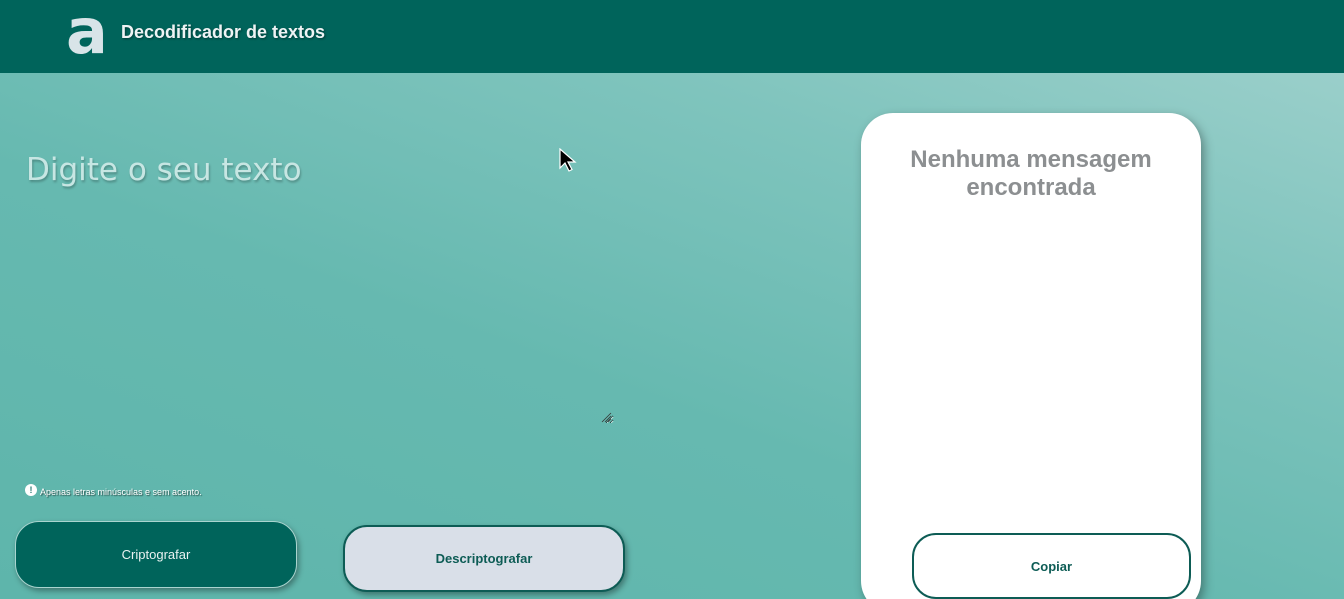 This screenshot has height=599, width=1344. I want to click on empty-message: Nenhuma mensagem encontrada, so click(1031, 173).